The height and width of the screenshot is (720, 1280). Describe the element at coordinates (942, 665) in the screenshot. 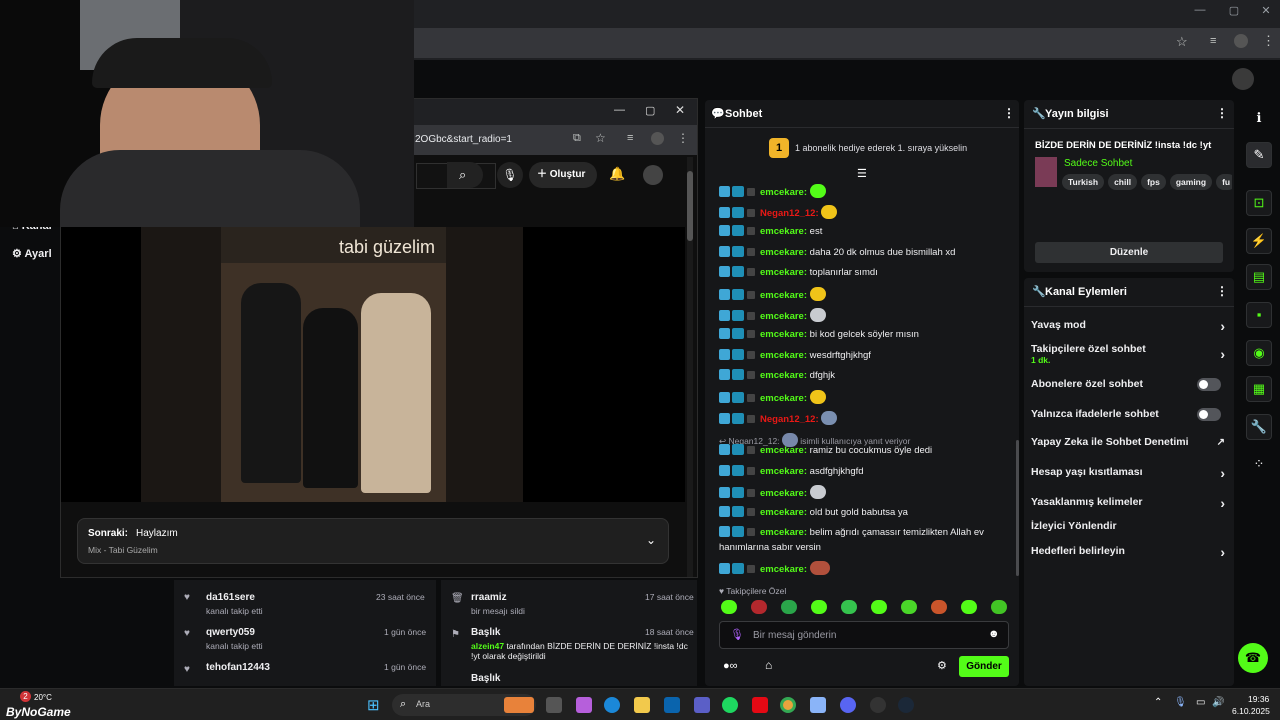

I see `gear-icon: ⚙` at that location.